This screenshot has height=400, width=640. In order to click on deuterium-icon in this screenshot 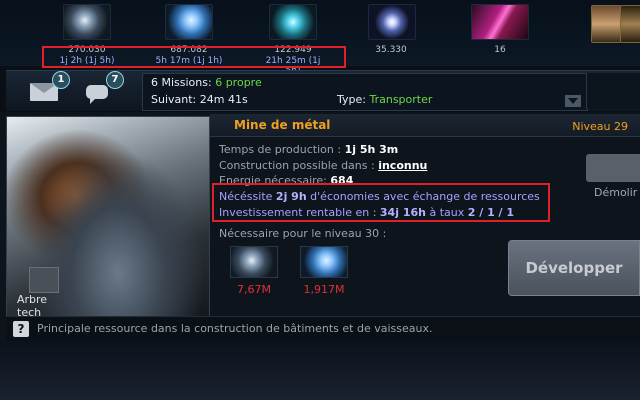, I will do `click(293, 22)`.